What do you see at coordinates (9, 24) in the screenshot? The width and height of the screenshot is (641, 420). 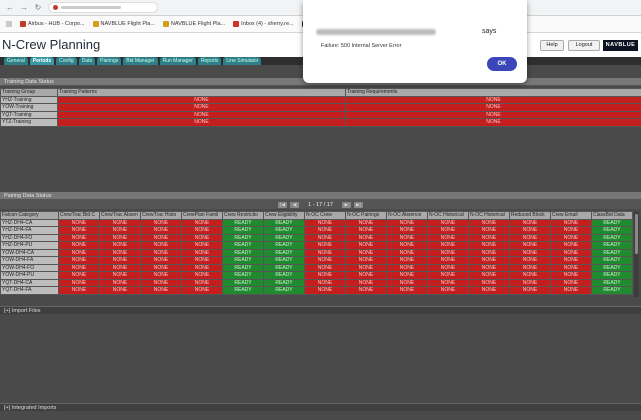 I see `apps-grid-icon` at bounding box center [9, 24].